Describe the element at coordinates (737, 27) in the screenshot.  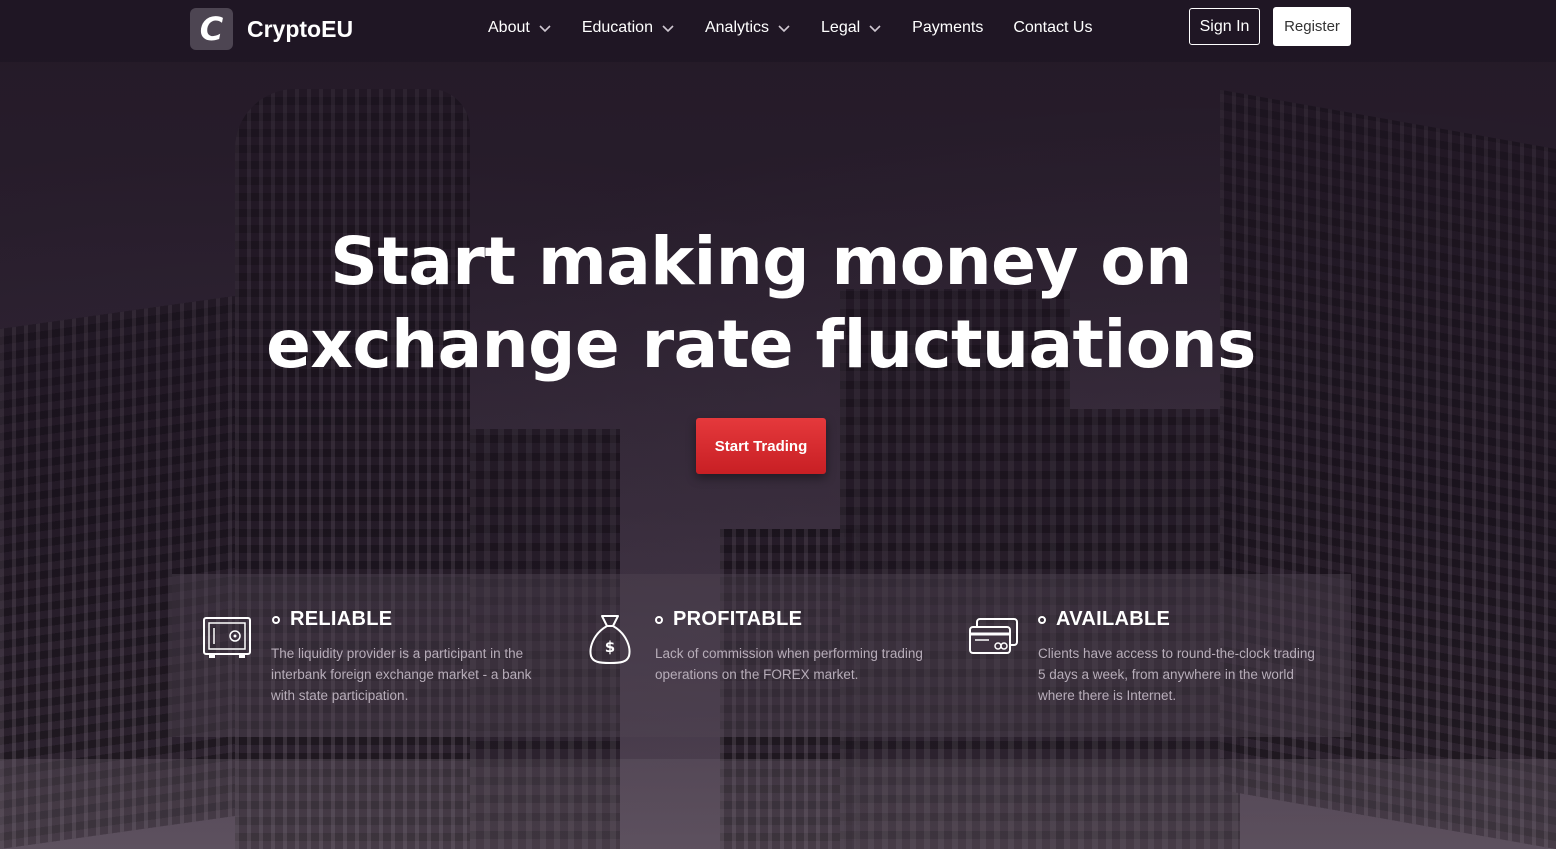
I see `nav-analytics-label: Analytics` at that location.